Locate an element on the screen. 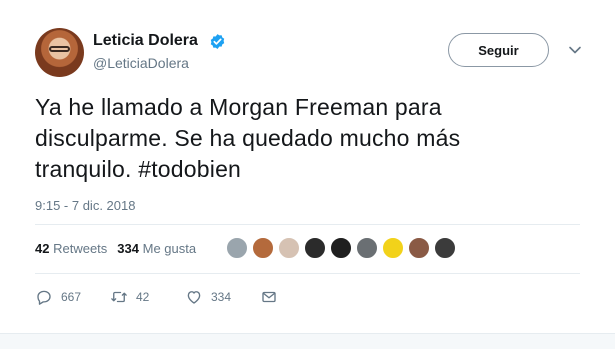  tweet-actions: 667 42 334 is located at coordinates (156, 297).